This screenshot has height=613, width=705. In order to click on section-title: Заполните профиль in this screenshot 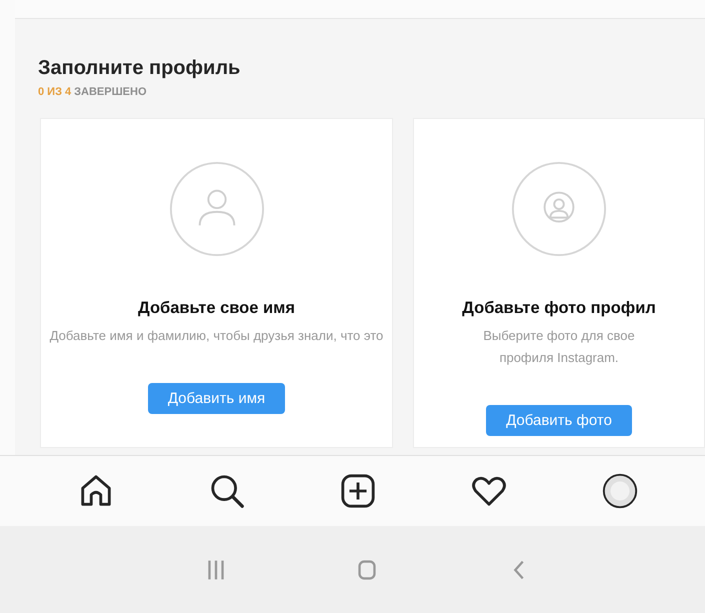, I will do `click(140, 68)`.